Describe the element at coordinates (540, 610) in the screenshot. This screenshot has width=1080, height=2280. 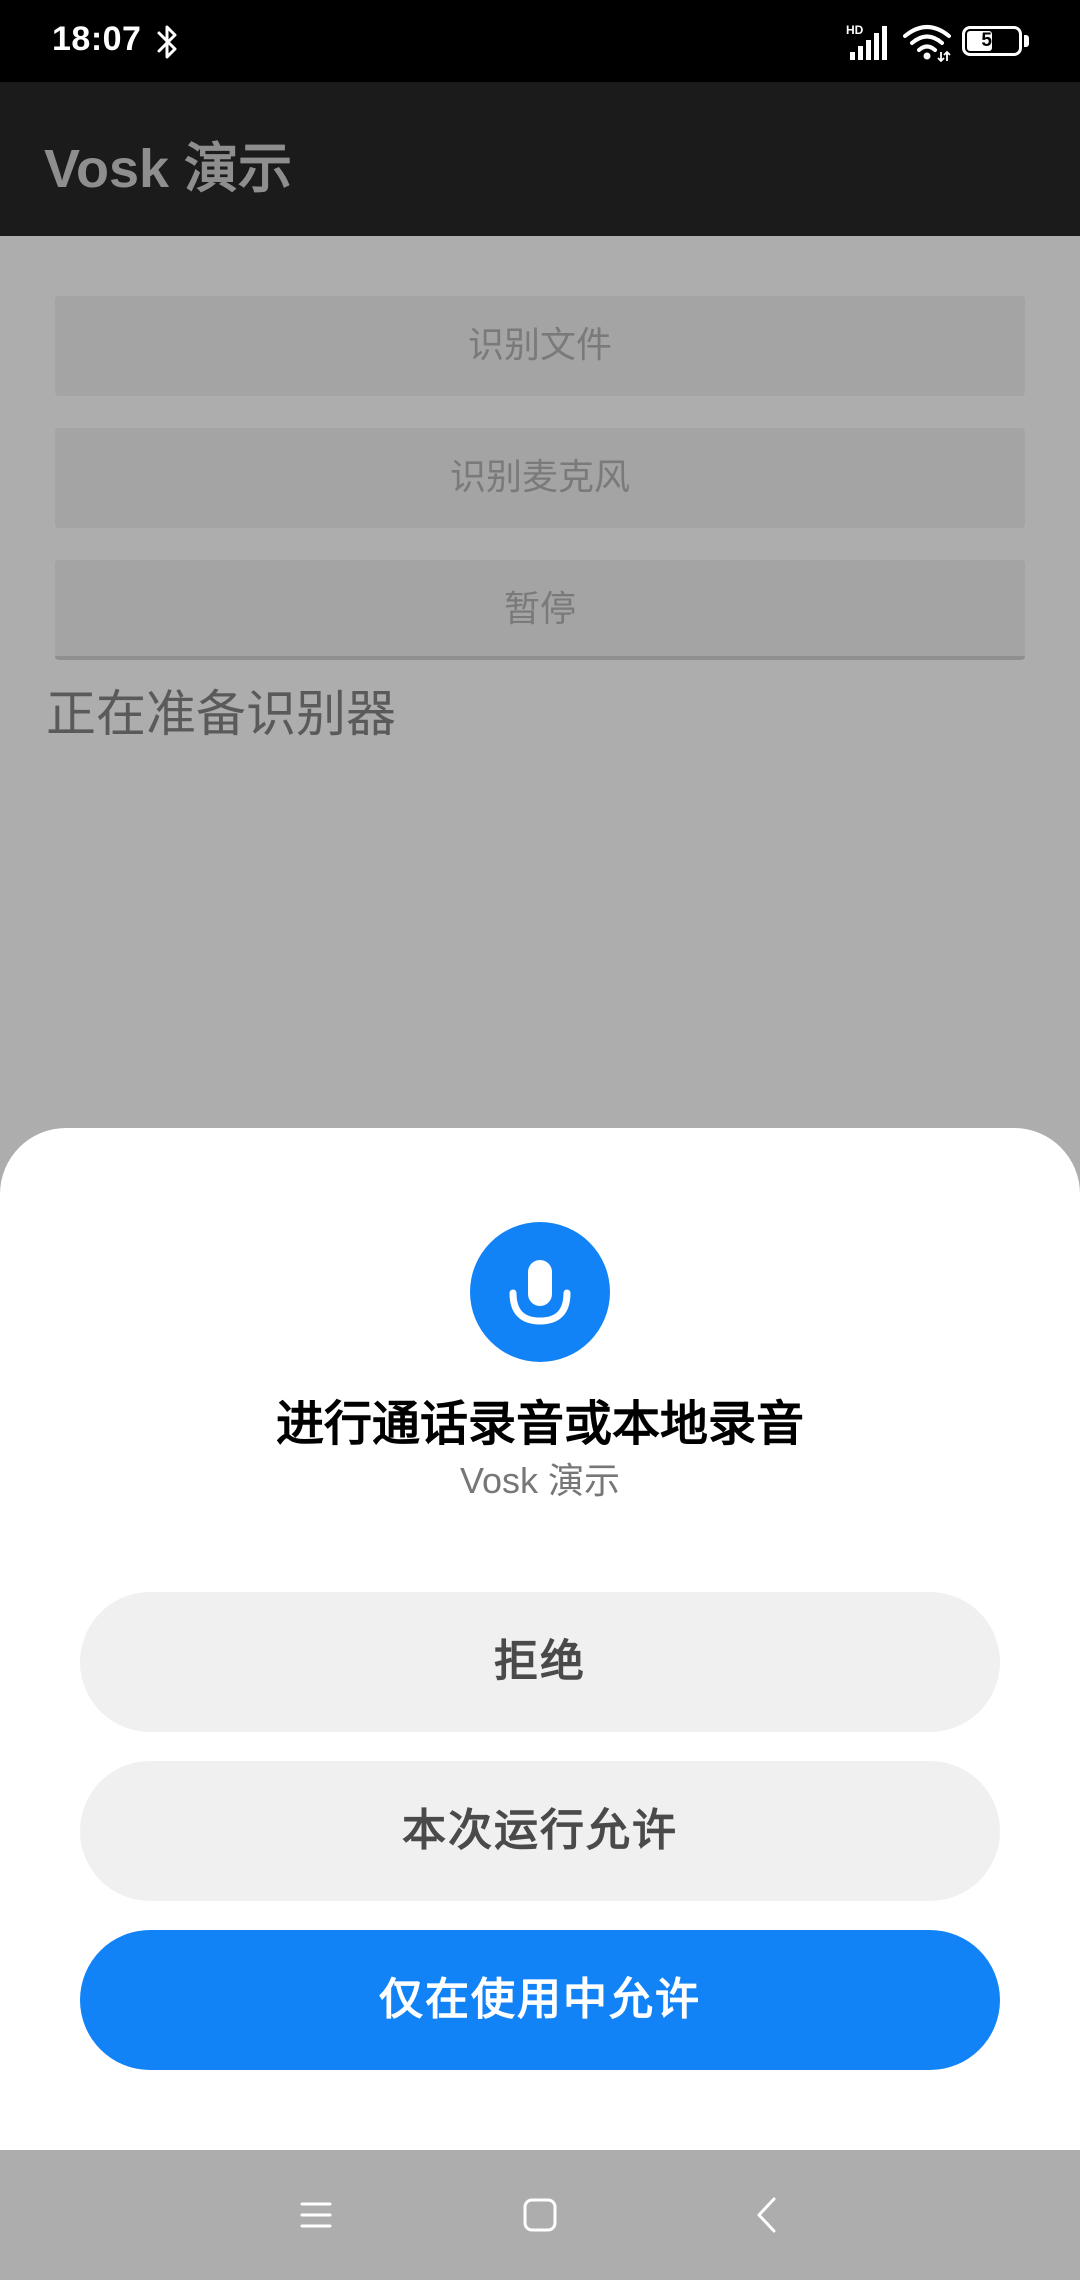
I see `pause-button: 暂停` at that location.